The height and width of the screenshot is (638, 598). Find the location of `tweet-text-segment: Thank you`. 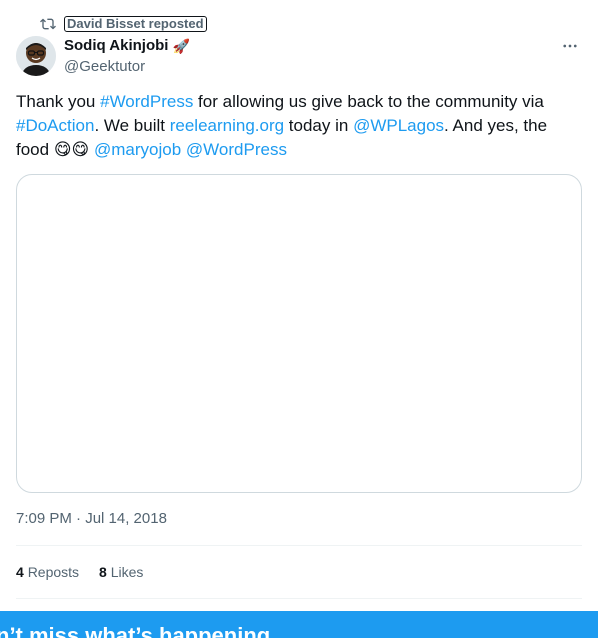

tweet-text-segment: Thank you is located at coordinates (58, 101).